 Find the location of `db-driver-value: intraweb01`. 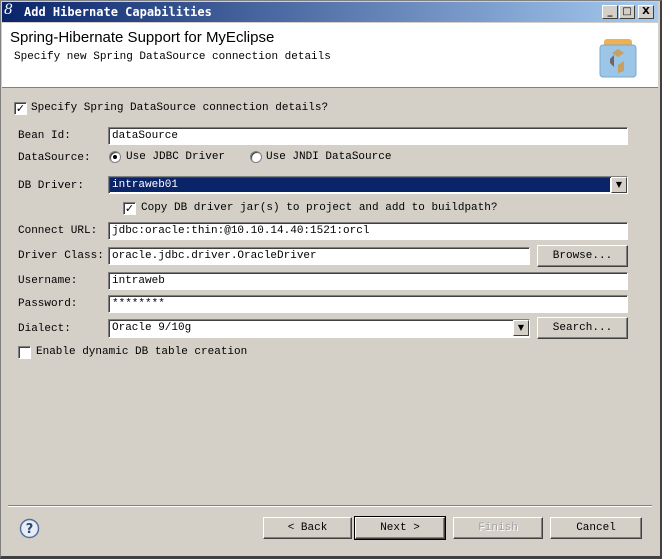

db-driver-value: intraweb01 is located at coordinates (360, 185).